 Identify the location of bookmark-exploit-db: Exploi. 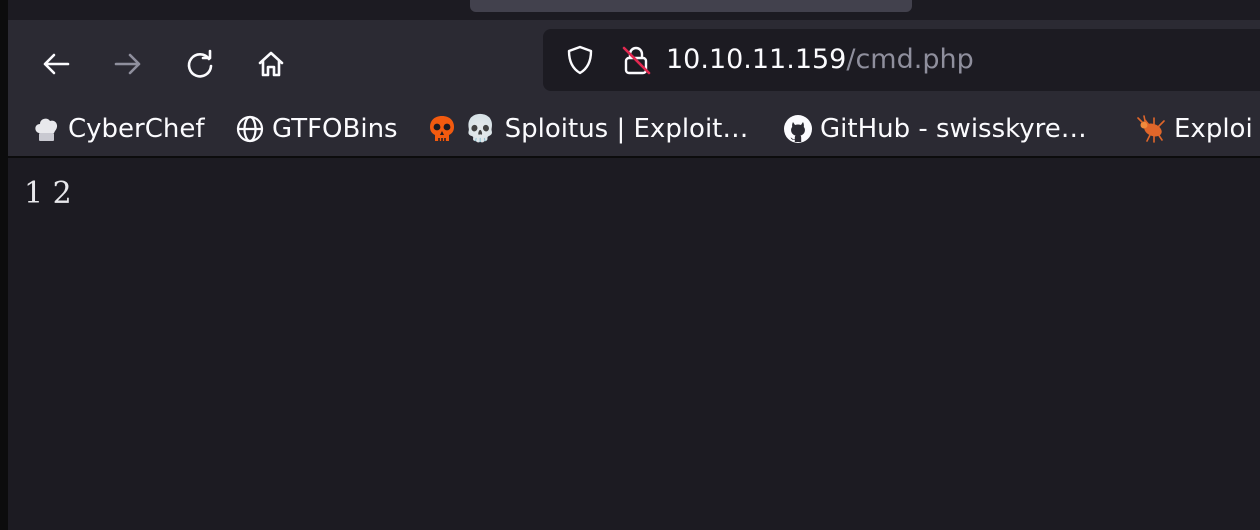
(1194, 129).